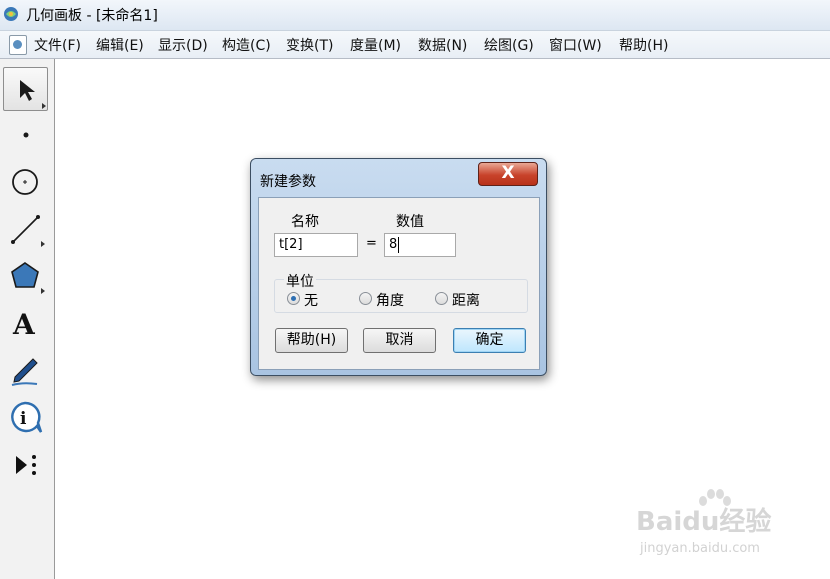 The width and height of the screenshot is (830, 579). Describe the element at coordinates (399, 340) in the screenshot. I see `cancel-button: 取消` at that location.